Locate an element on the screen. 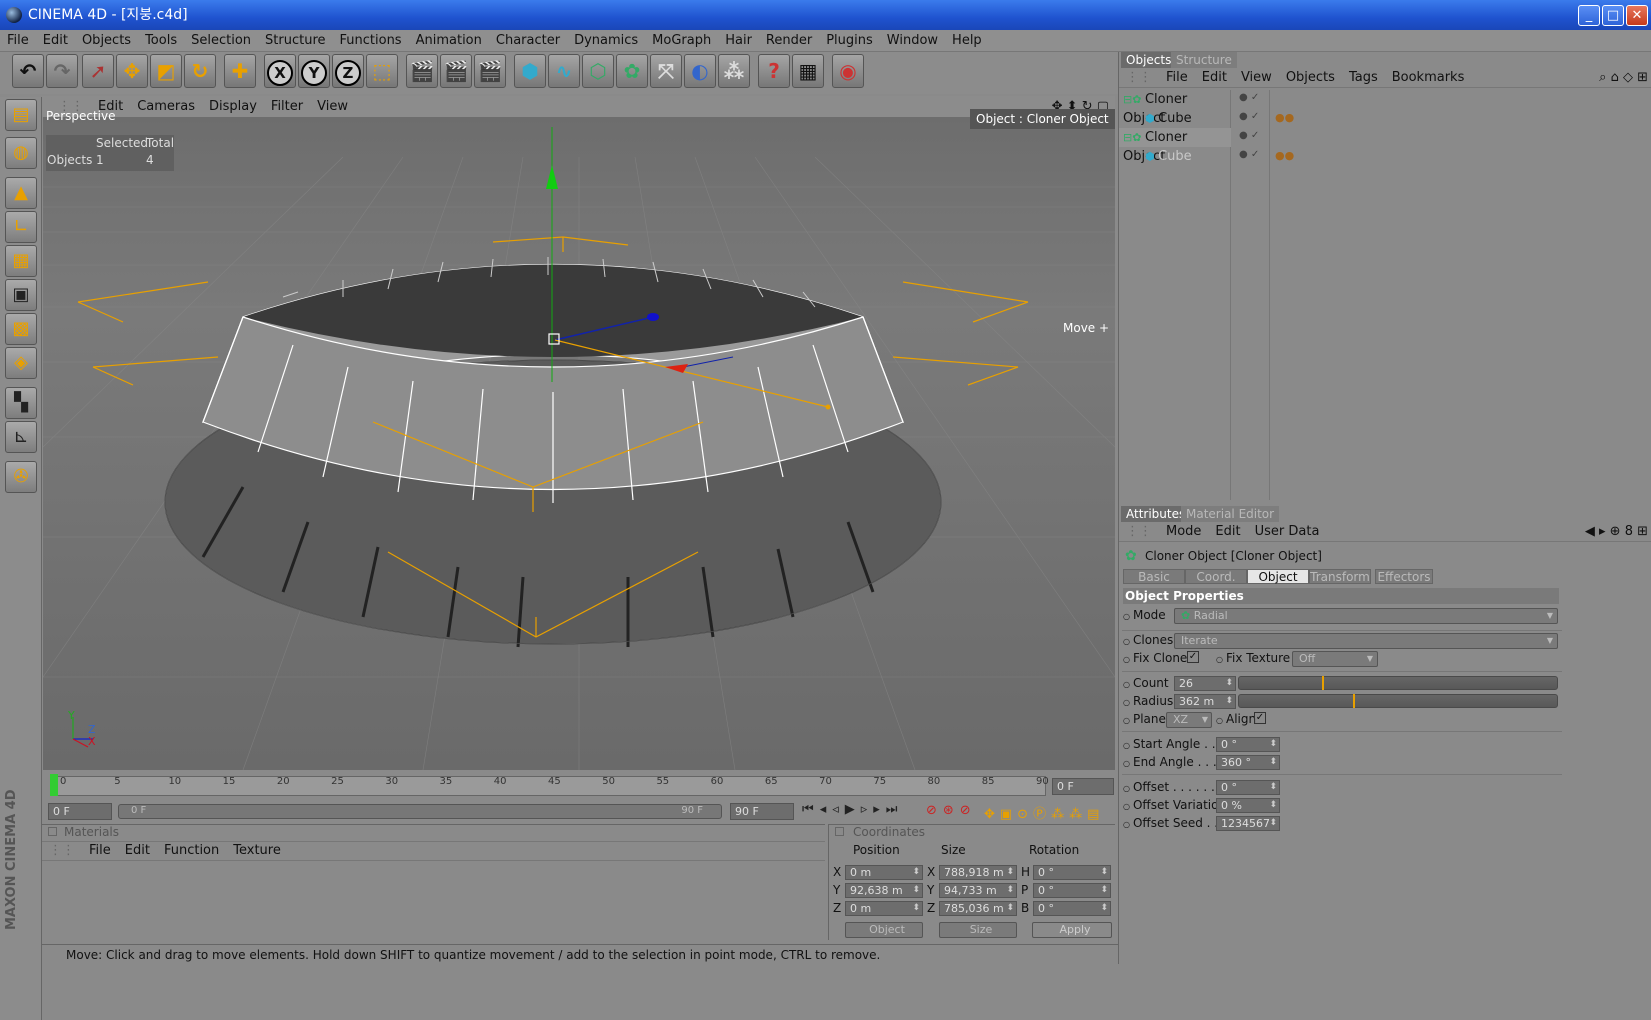 Image resolution: width=1651 pixels, height=1020 pixels. current-frame-field: 0 F is located at coordinates (1083, 786).